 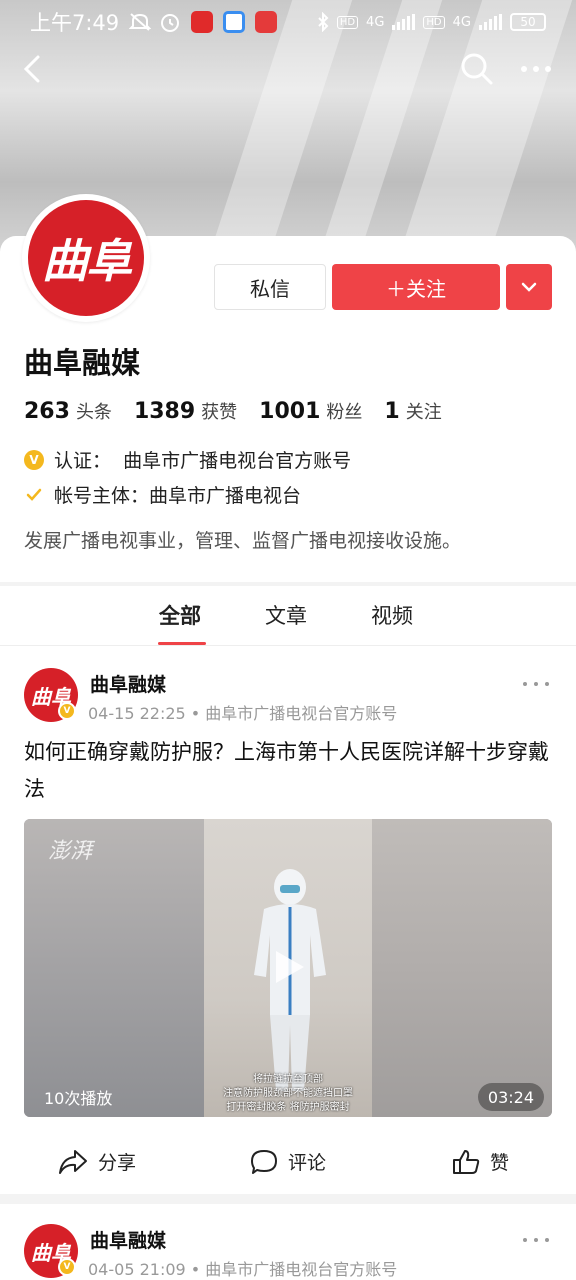 I want to click on profile-avatar: 曲阜, so click(x=86, y=258).